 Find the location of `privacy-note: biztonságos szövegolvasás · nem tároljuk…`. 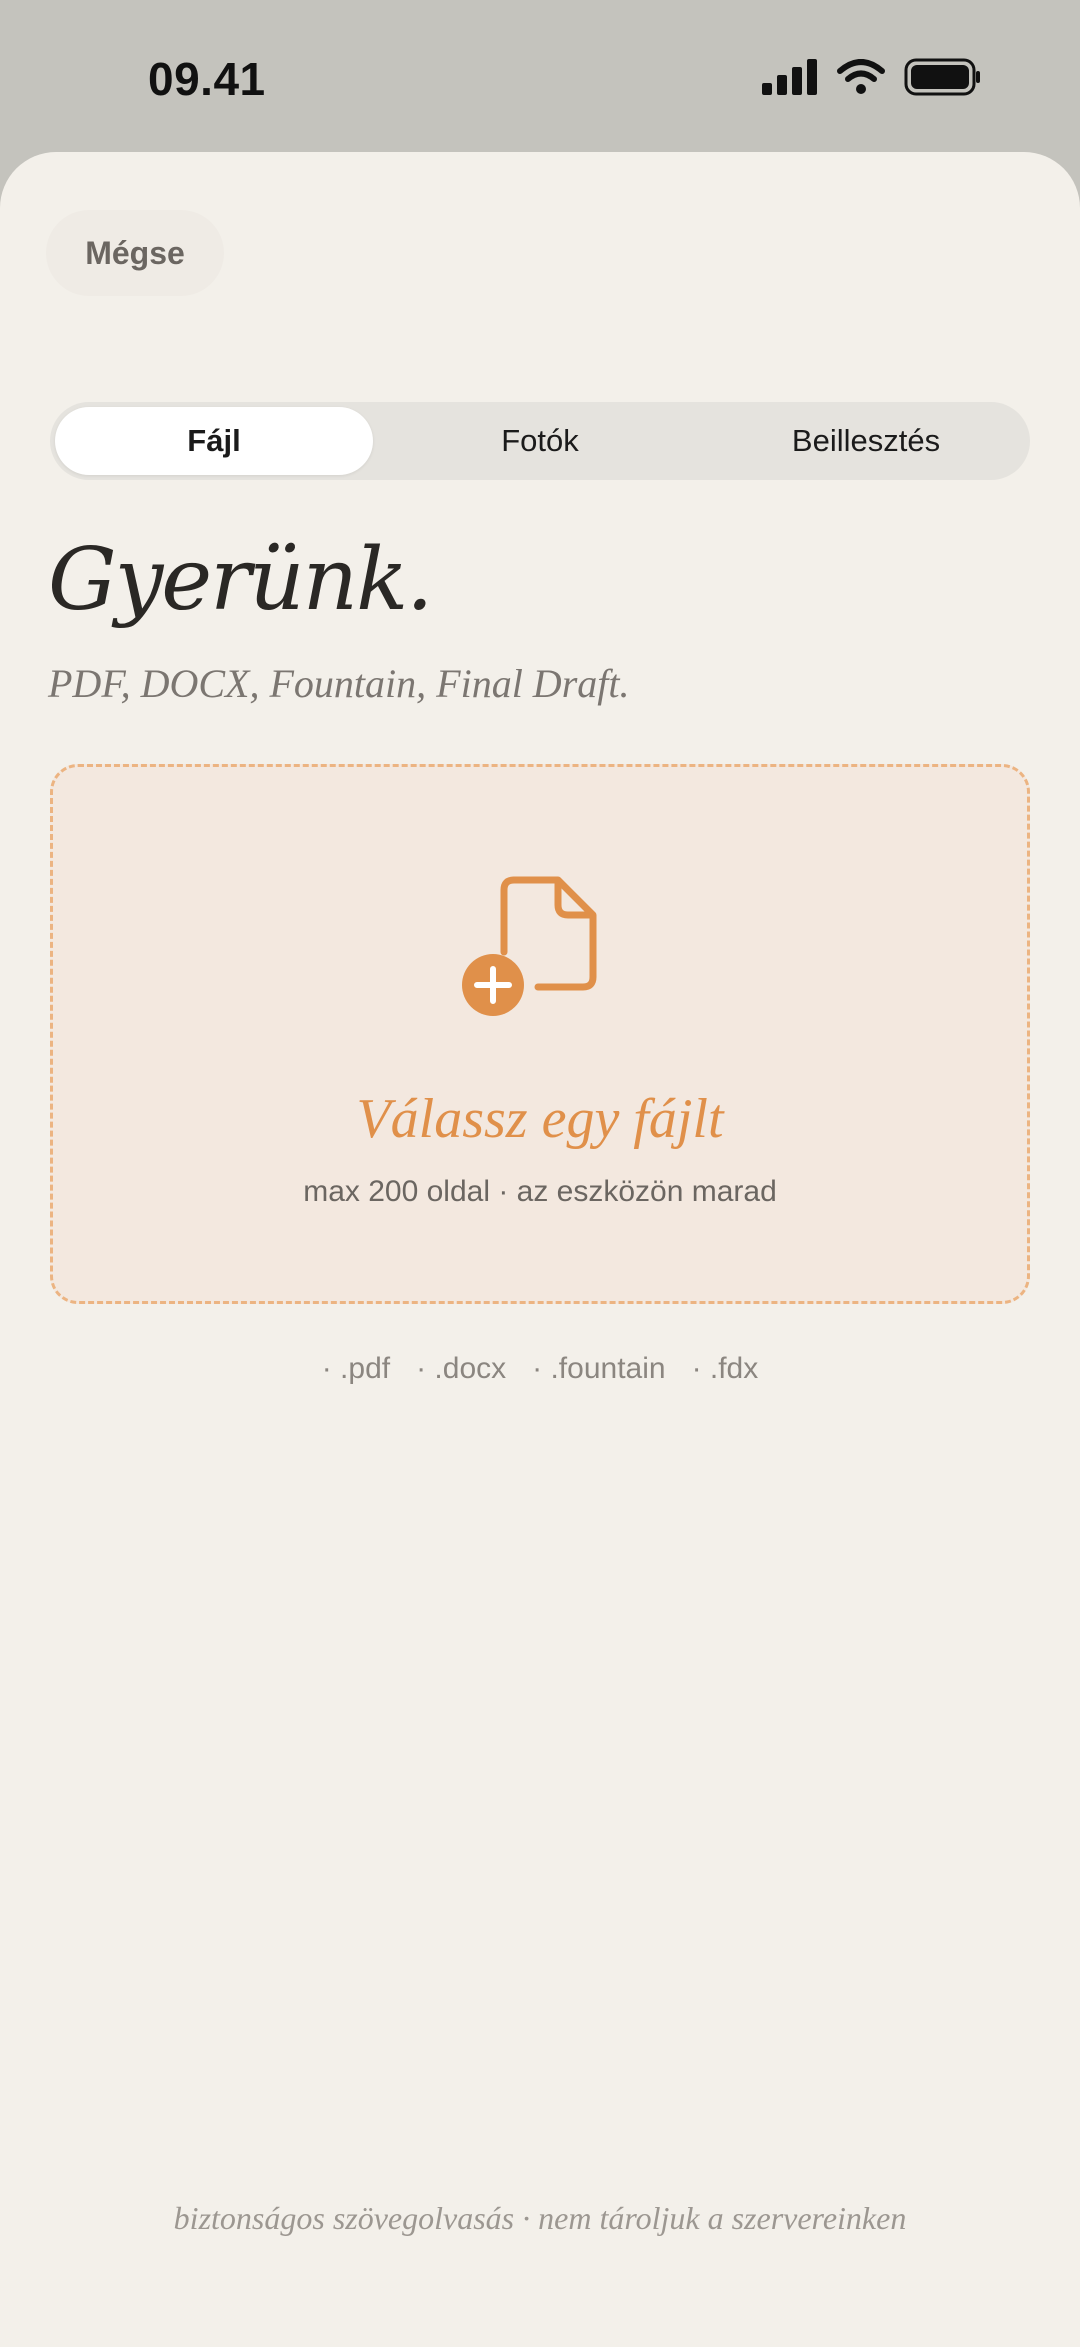

privacy-note: biztonságos szövegolvasás · nem tároljuk… is located at coordinates (540, 2218).